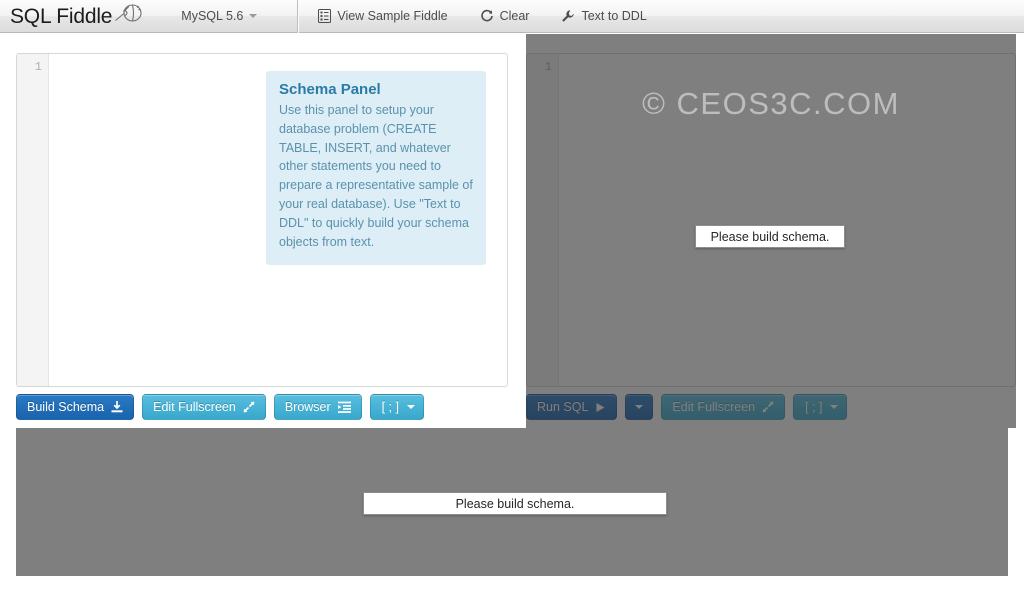  Describe the element at coordinates (487, 16) in the screenshot. I see `refresh-icon` at that location.